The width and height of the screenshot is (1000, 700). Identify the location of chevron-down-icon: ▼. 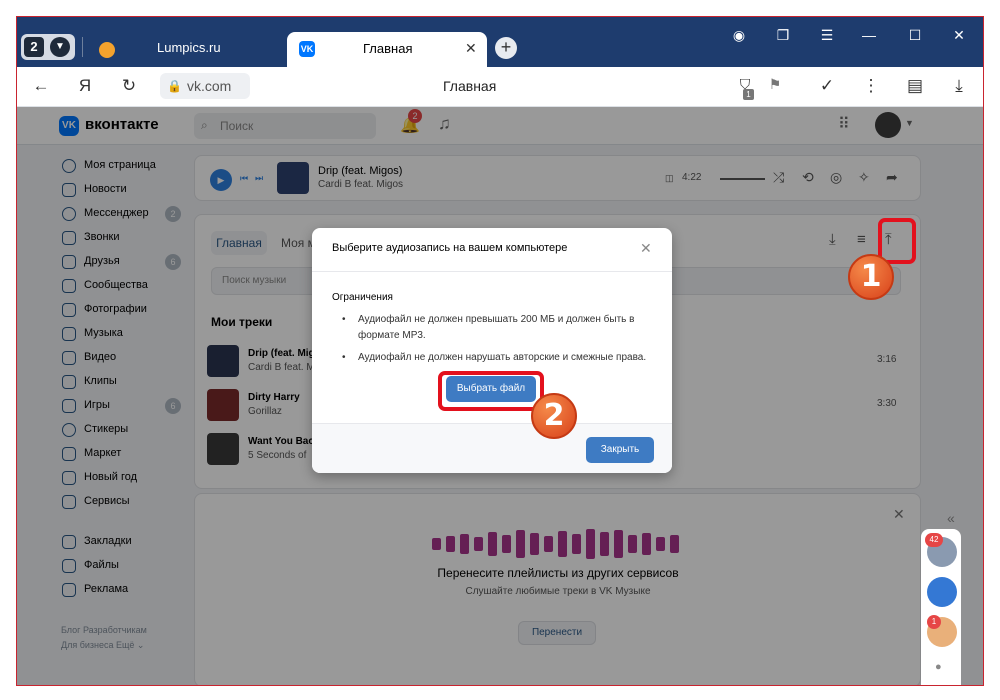
(60, 47).